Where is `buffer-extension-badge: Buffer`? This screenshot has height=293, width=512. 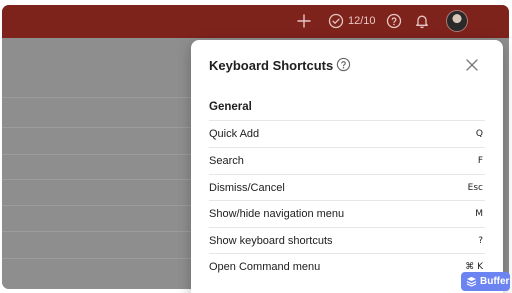 buffer-extension-badge: Buffer is located at coordinates (485, 281).